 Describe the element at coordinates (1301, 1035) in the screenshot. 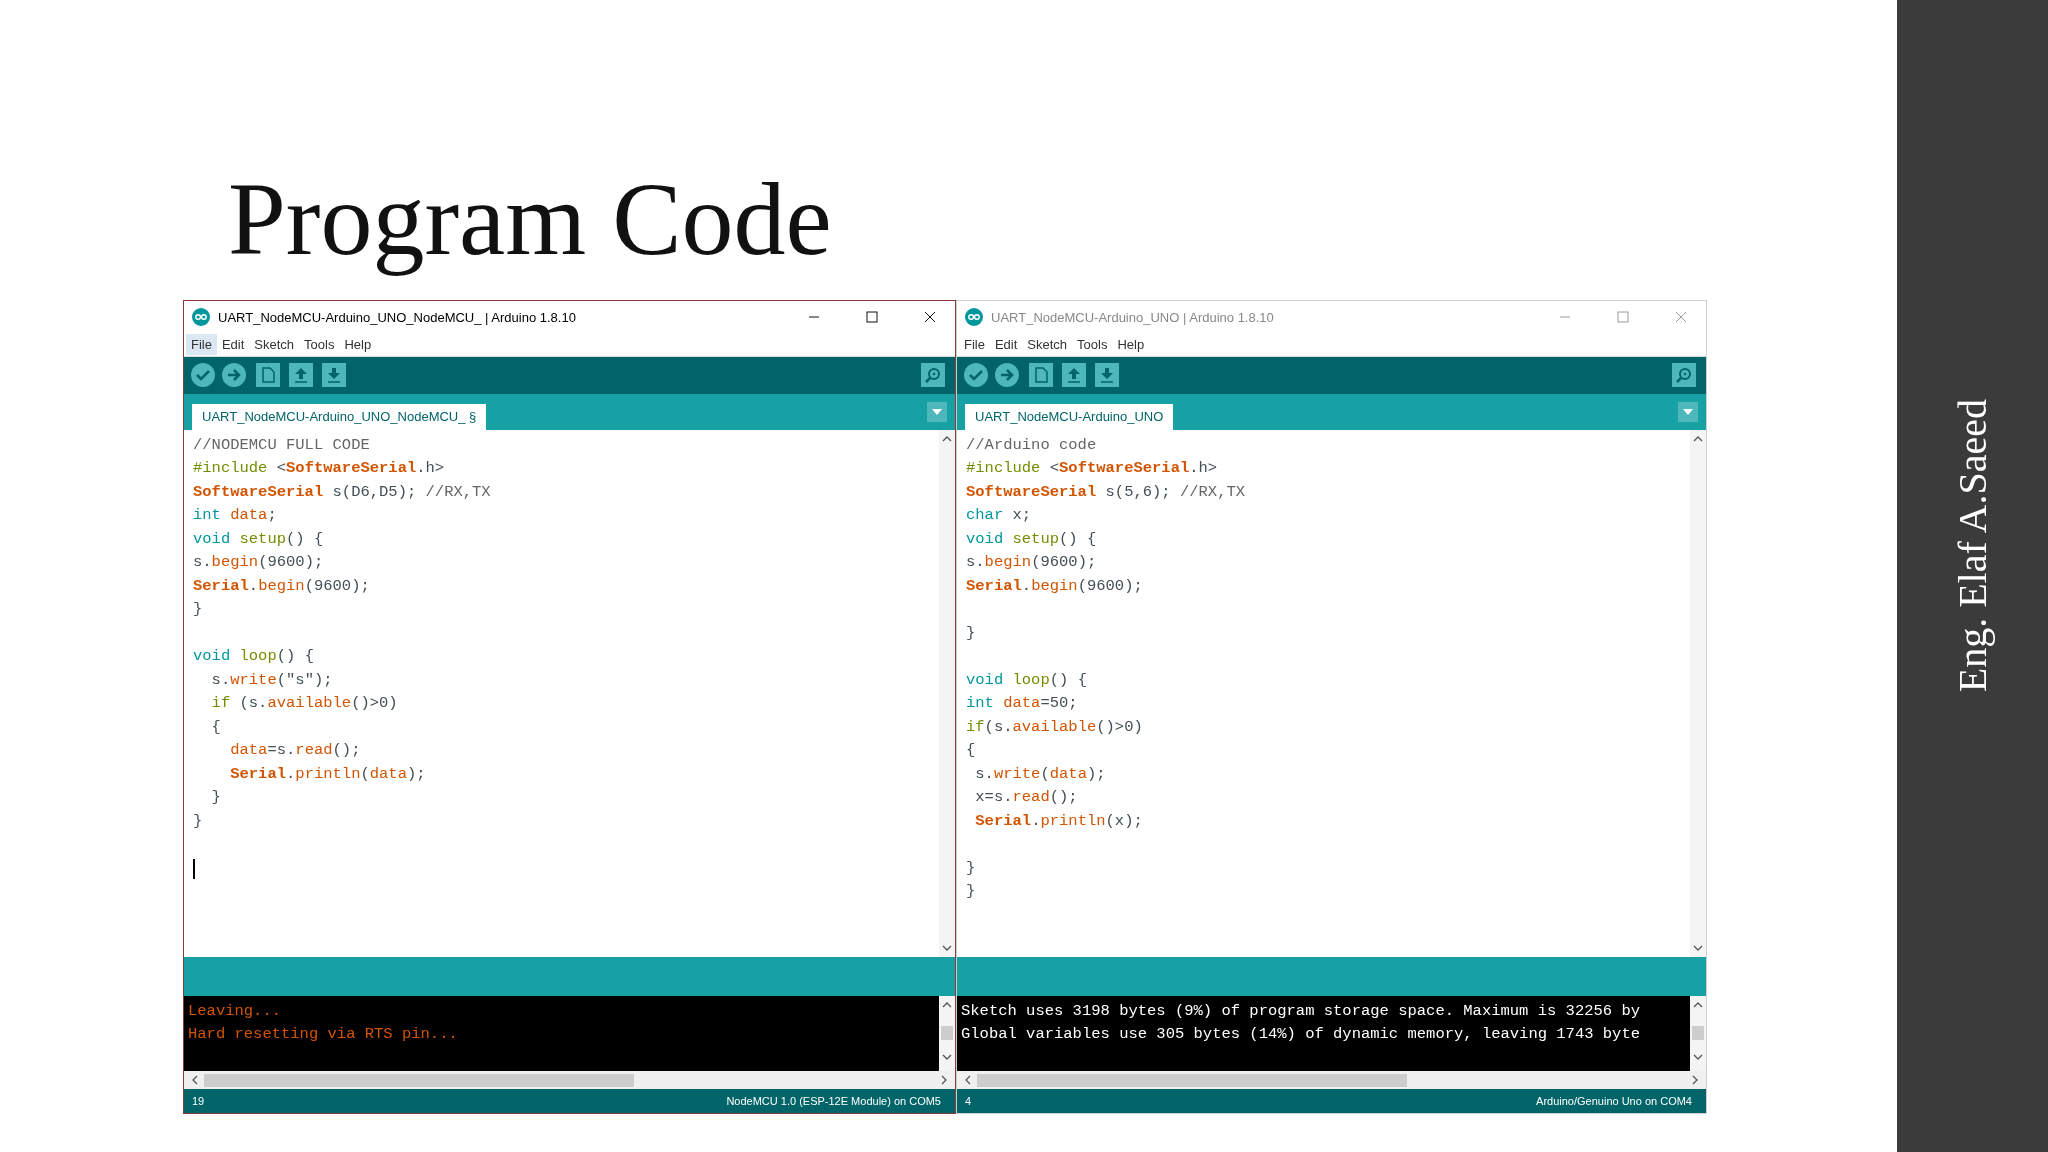

I see `console-line: Global variables use 305 bytes (14%) of dynamic memory, leaving 1743 byte` at that location.